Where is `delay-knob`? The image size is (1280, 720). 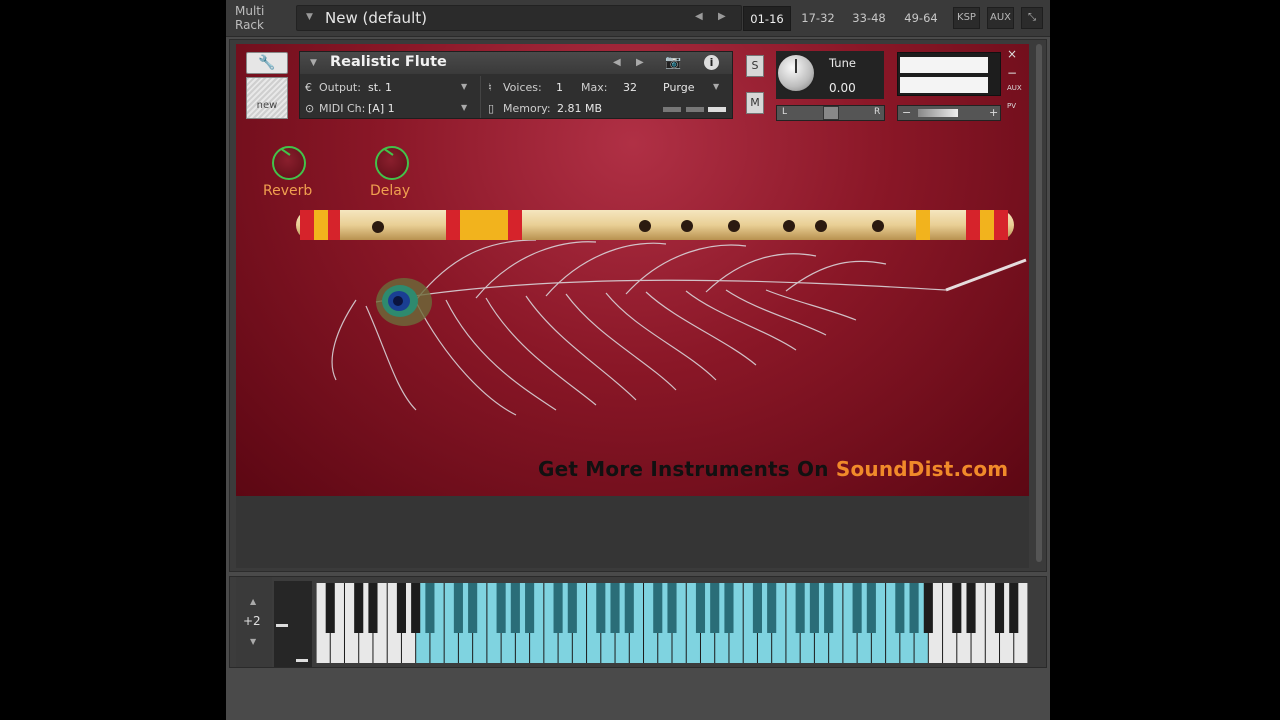 delay-knob is located at coordinates (392, 163).